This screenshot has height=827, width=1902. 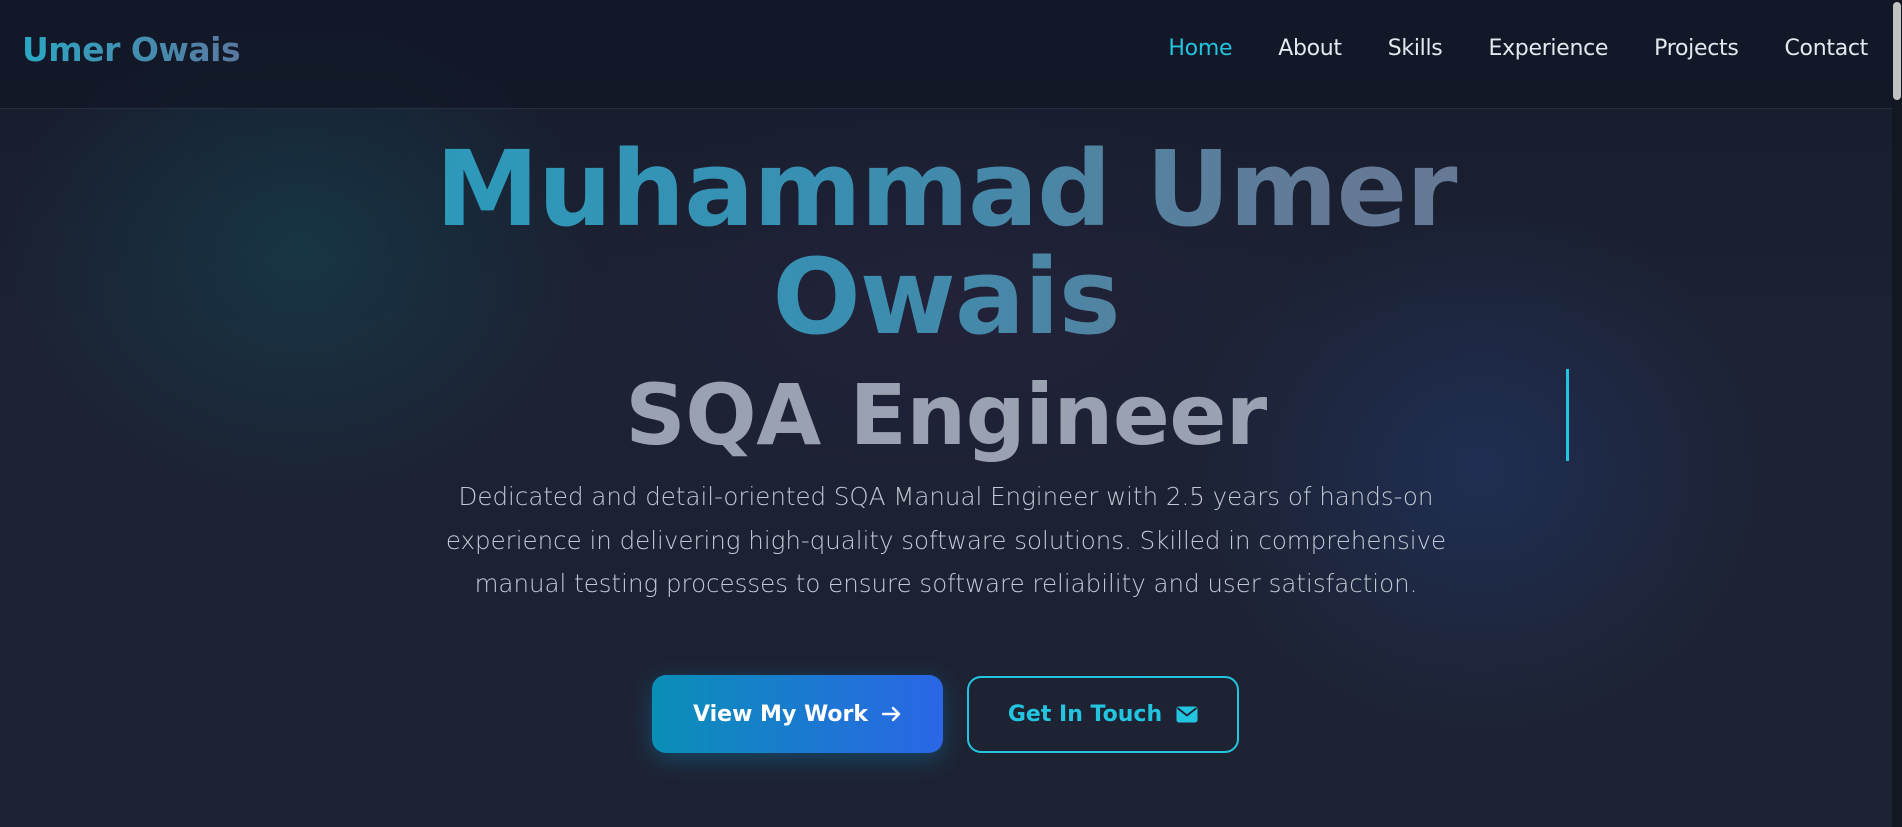 I want to click on hero-role: SQA Engineer, so click(x=946, y=416).